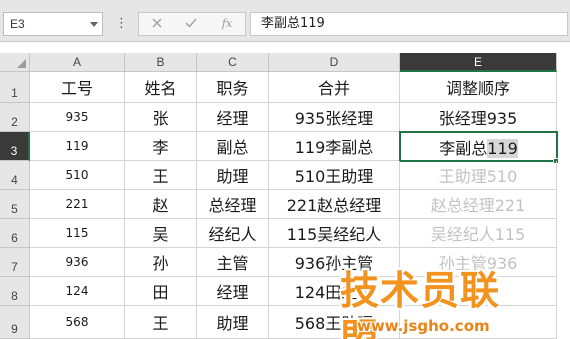 The image size is (570, 339). Describe the element at coordinates (233, 175) in the screenshot. I see `cell-c4: 助理` at that location.